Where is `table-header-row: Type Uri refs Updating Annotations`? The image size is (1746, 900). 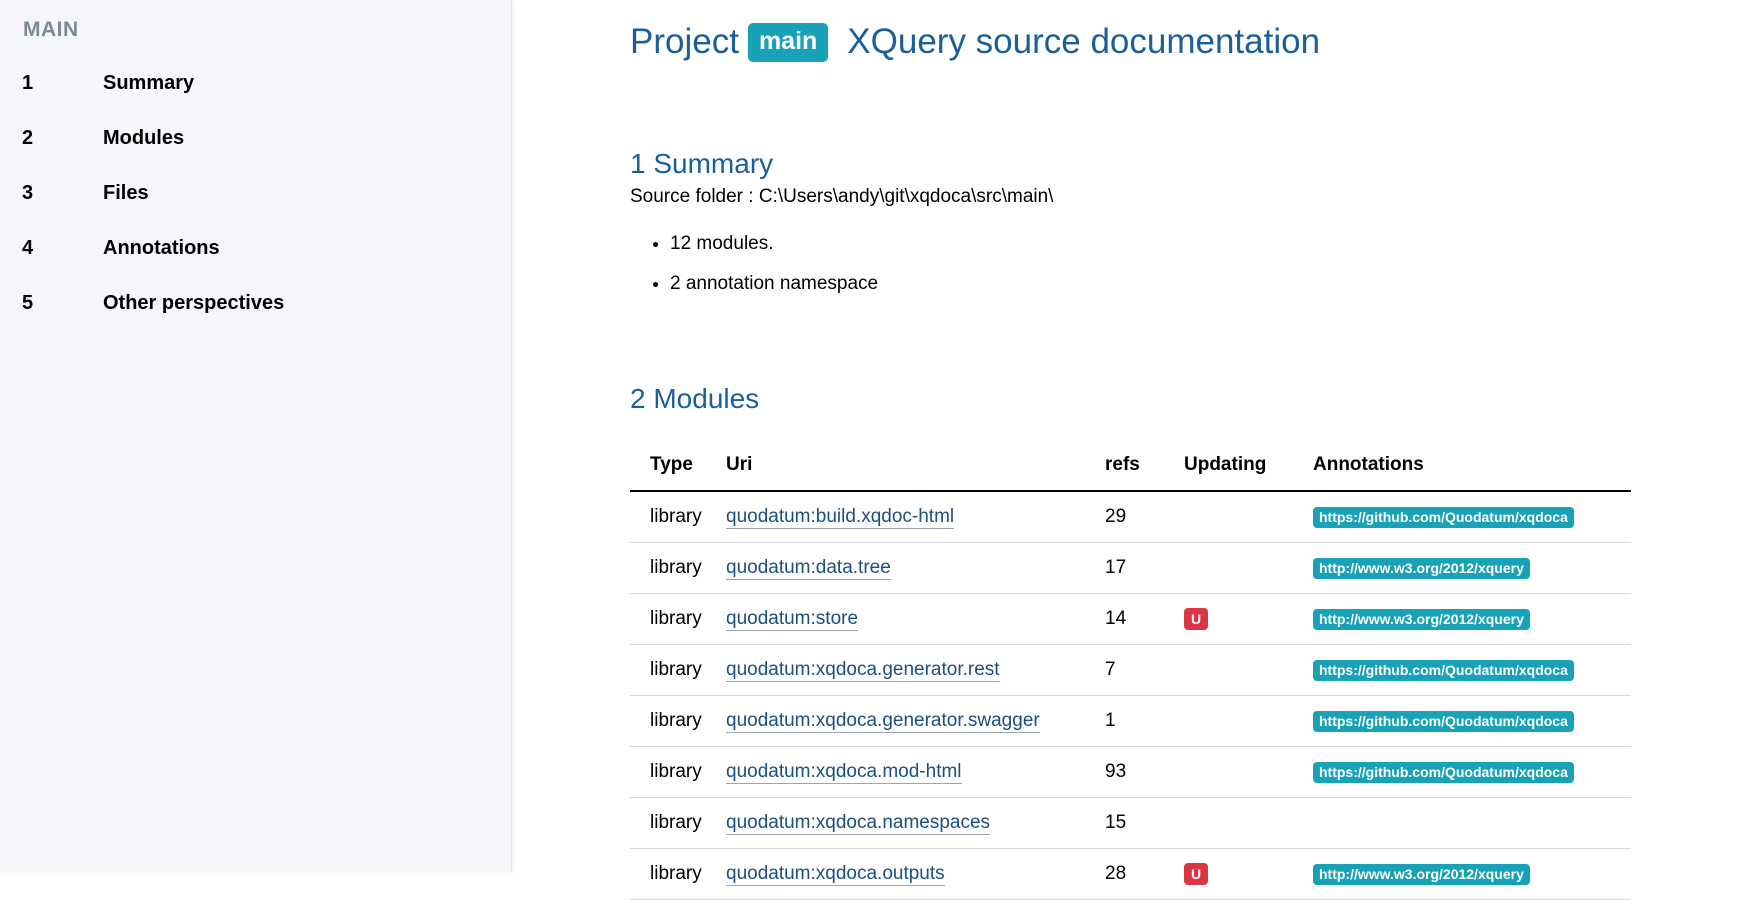 table-header-row: Type Uri refs Updating Annotations is located at coordinates (1130, 466).